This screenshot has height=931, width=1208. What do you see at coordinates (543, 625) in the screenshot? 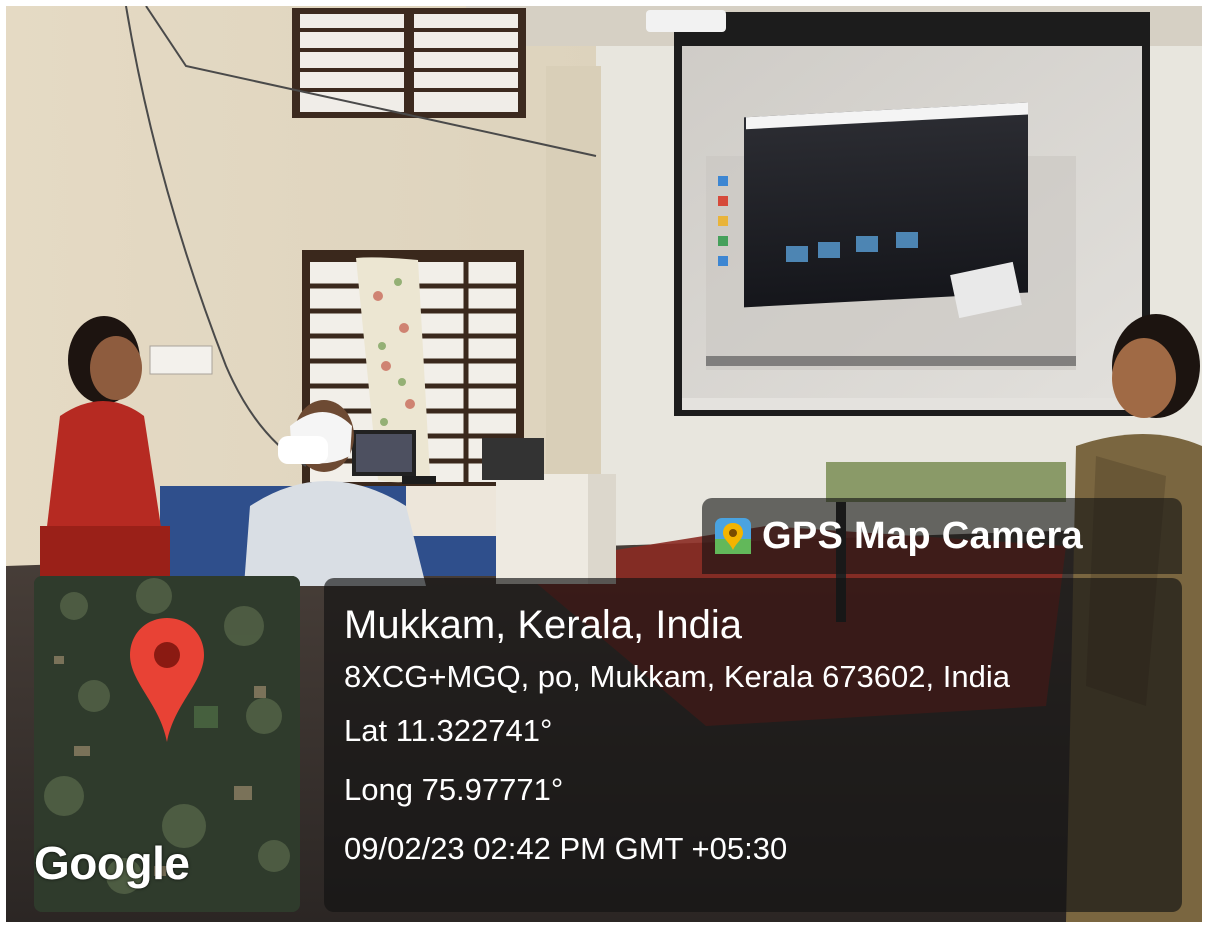
I see `location-title: Mukkam, Kerala, India` at bounding box center [543, 625].